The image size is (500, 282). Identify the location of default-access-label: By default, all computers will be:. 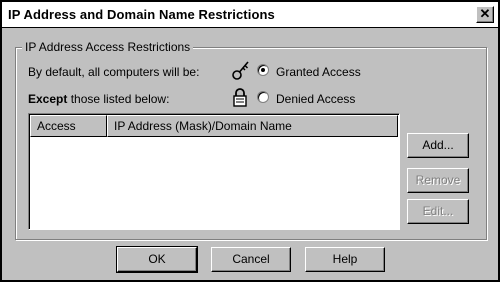
(114, 72).